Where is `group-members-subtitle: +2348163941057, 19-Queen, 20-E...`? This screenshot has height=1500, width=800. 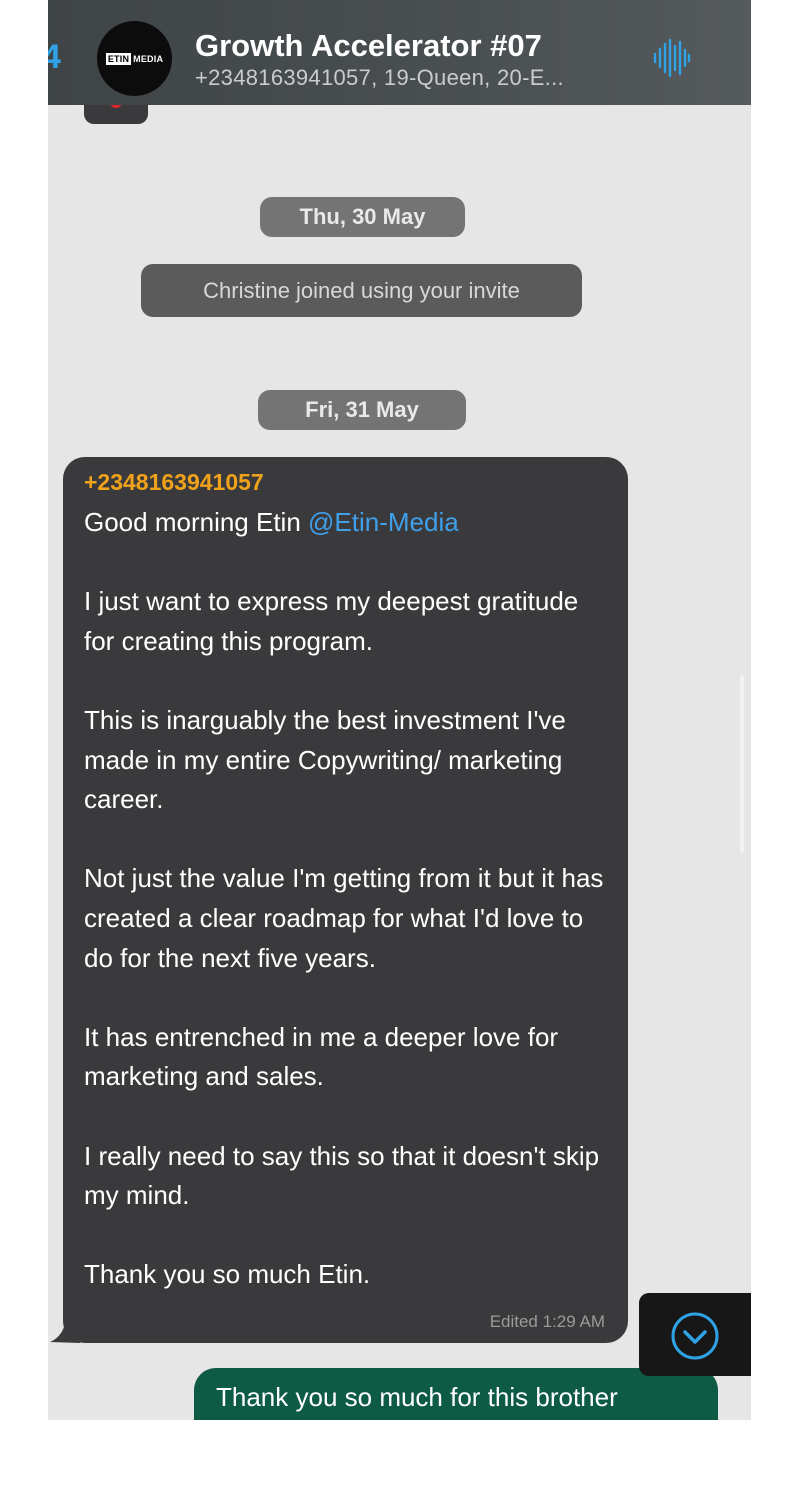
group-members-subtitle: +2348163941057, 19-Queen, 20-E... is located at coordinates (379, 78).